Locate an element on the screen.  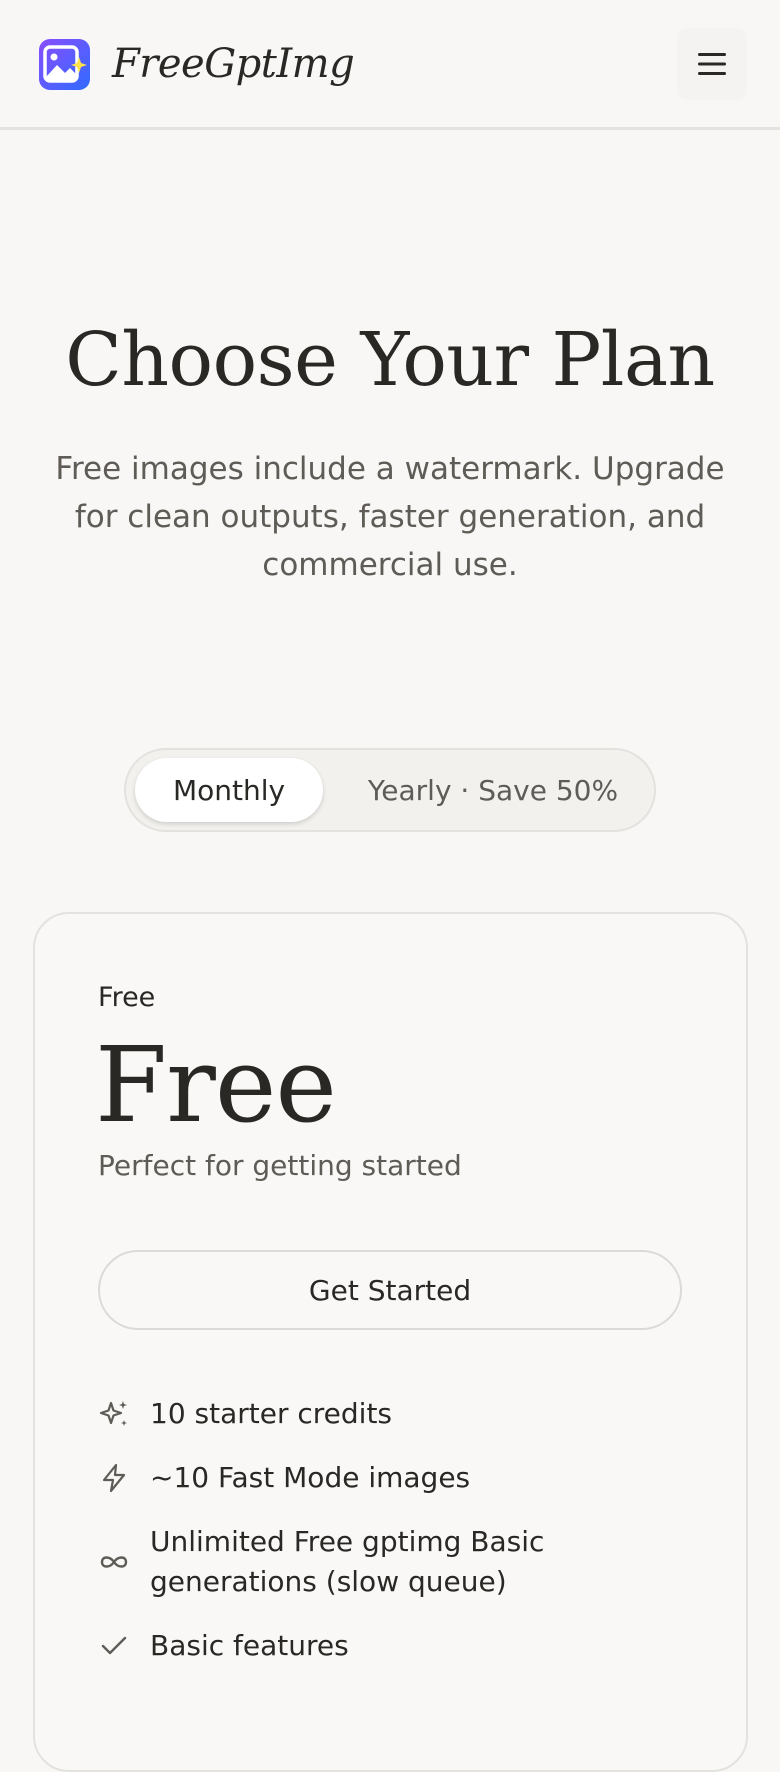
page-title: Choose Your Plan is located at coordinates (390, 360).